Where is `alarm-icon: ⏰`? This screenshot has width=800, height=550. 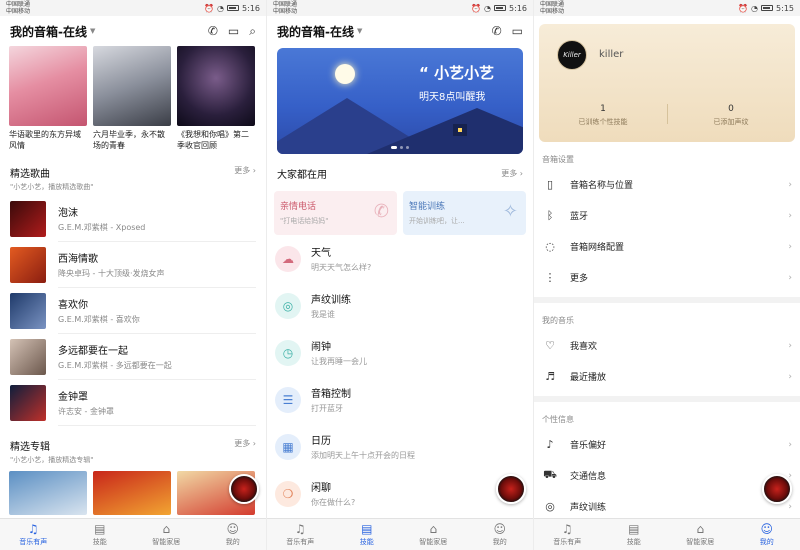 alarm-icon: ⏰ is located at coordinates (209, 8).